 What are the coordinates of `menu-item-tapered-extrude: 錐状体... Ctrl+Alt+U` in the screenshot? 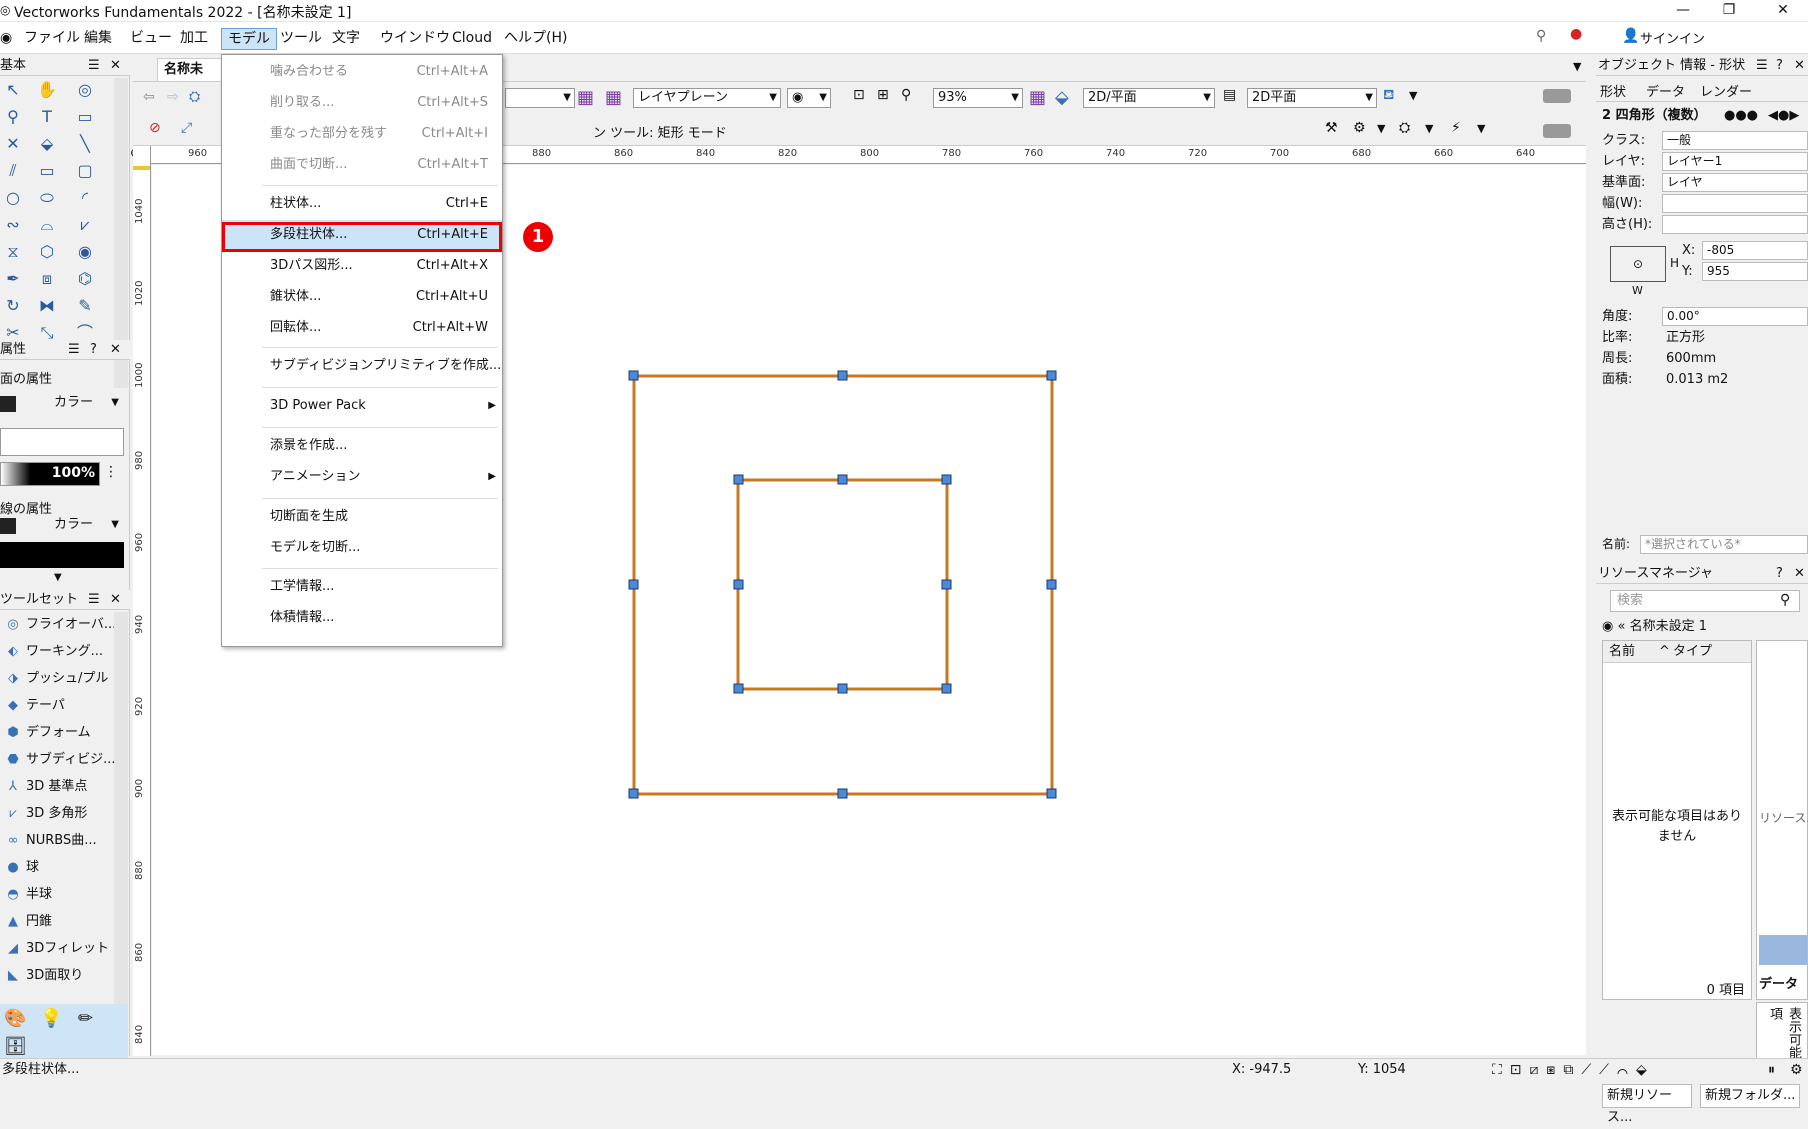 It's located at (362, 297).